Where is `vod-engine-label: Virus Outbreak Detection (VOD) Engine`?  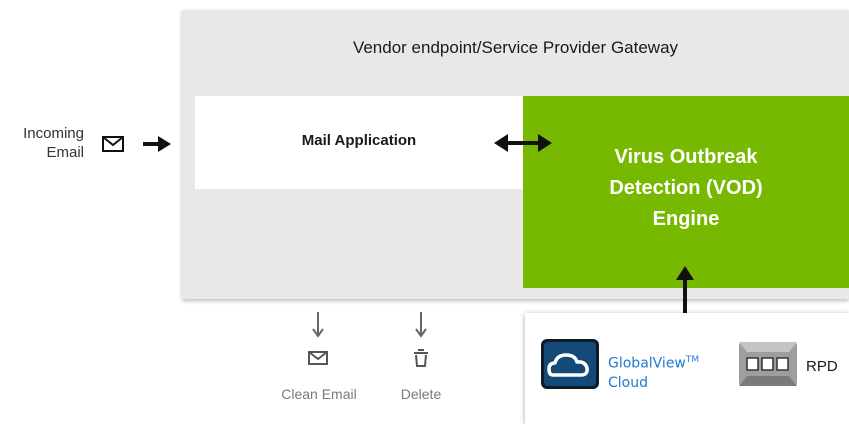 vod-engine-label: Virus Outbreak Detection (VOD) Engine is located at coordinates (686, 188).